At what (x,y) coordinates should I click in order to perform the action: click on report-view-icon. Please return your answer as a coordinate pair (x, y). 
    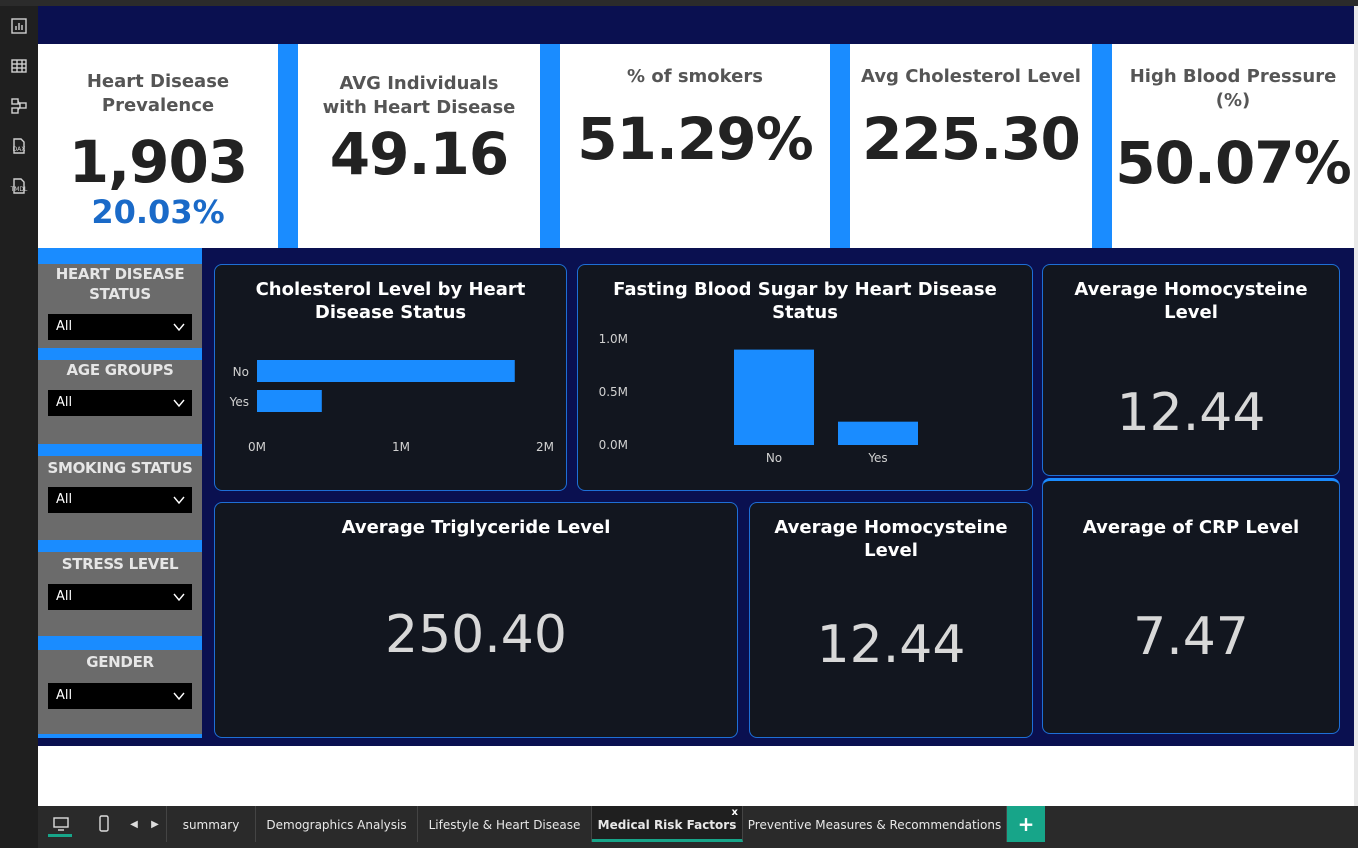
    Looking at the image, I should click on (19, 26).